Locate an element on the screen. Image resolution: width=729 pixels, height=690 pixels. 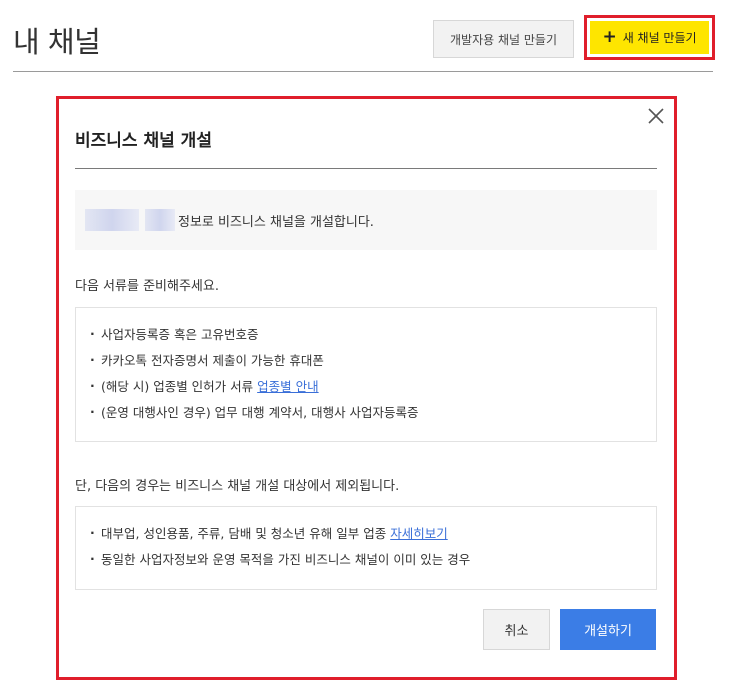
page-title: 내 채널 is located at coordinates (57, 42).